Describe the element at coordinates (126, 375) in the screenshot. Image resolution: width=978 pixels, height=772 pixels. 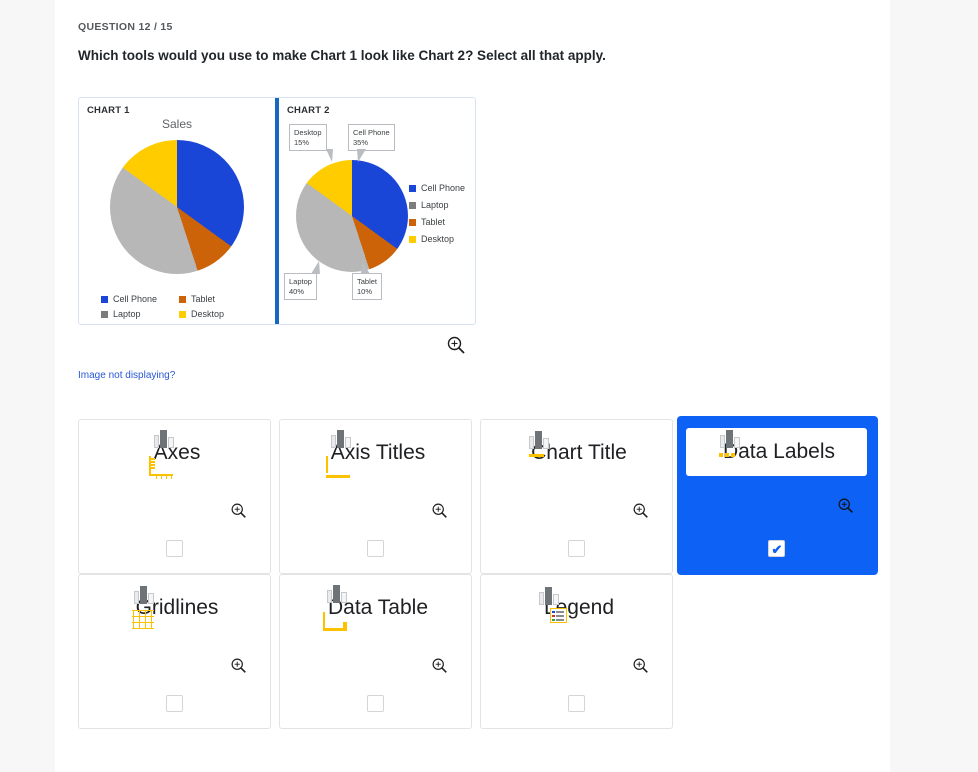
I see `image-not-displaying-link: Image not displaying?` at that location.